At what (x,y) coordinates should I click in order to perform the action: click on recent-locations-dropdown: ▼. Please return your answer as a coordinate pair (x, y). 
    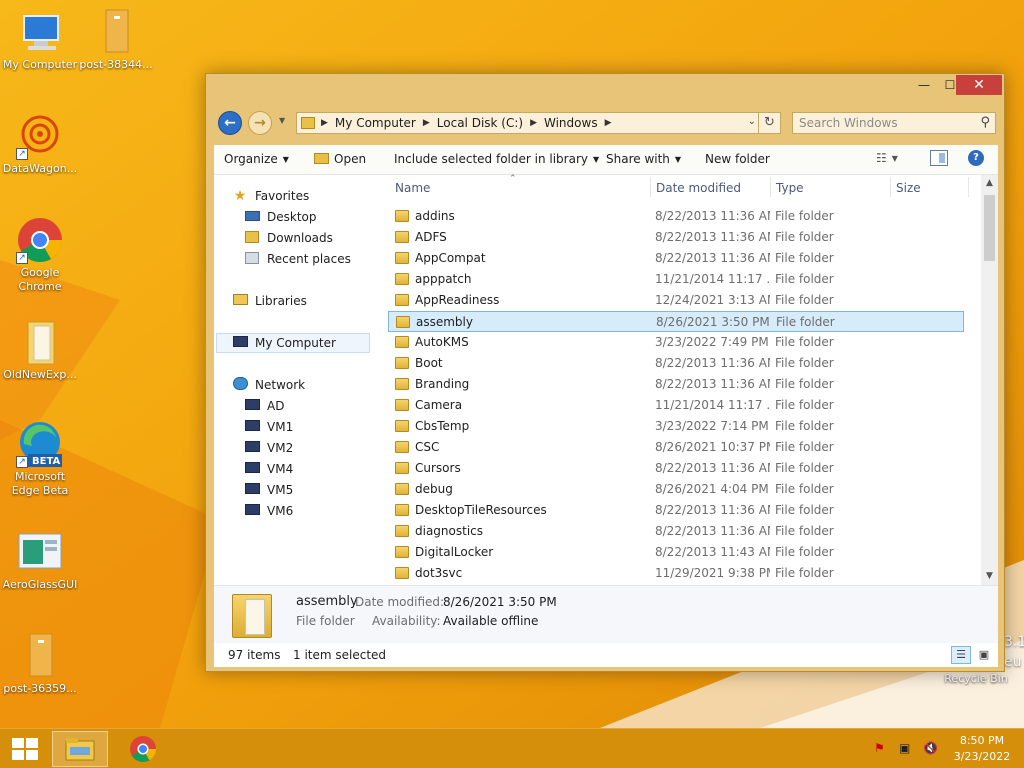
    Looking at the image, I should click on (282, 120).